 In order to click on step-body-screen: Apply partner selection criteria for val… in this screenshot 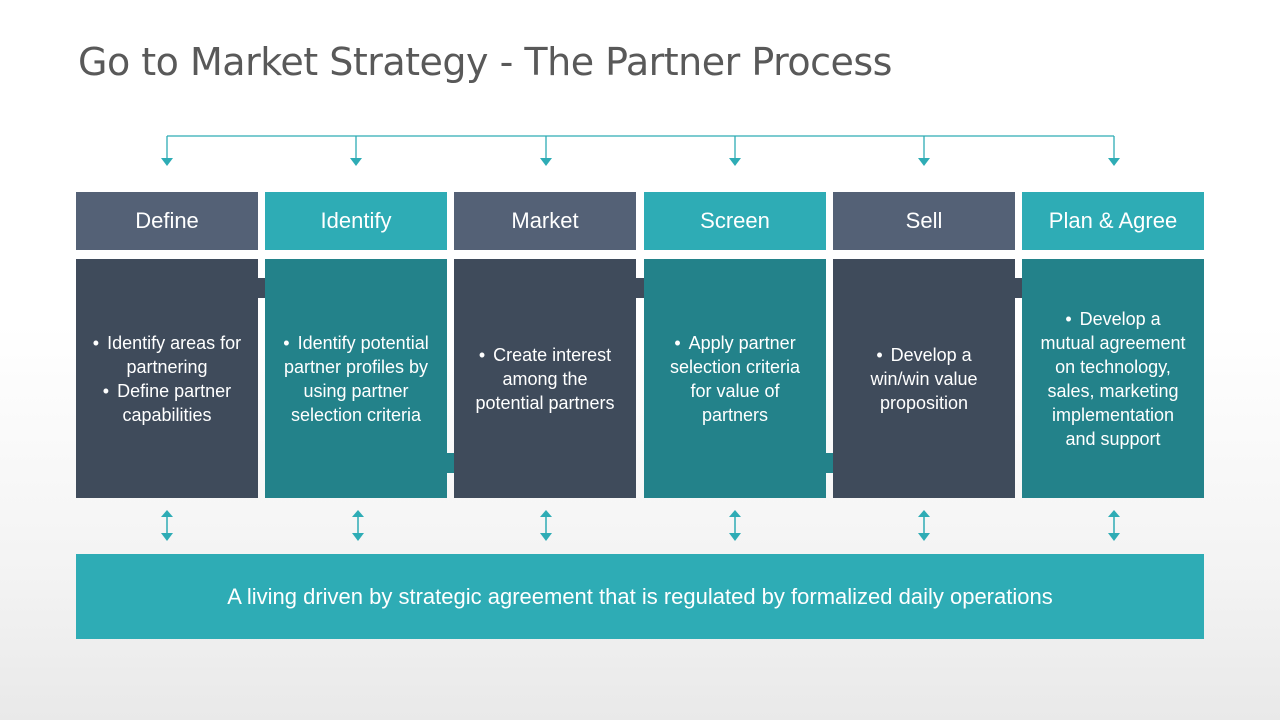, I will do `click(735, 378)`.